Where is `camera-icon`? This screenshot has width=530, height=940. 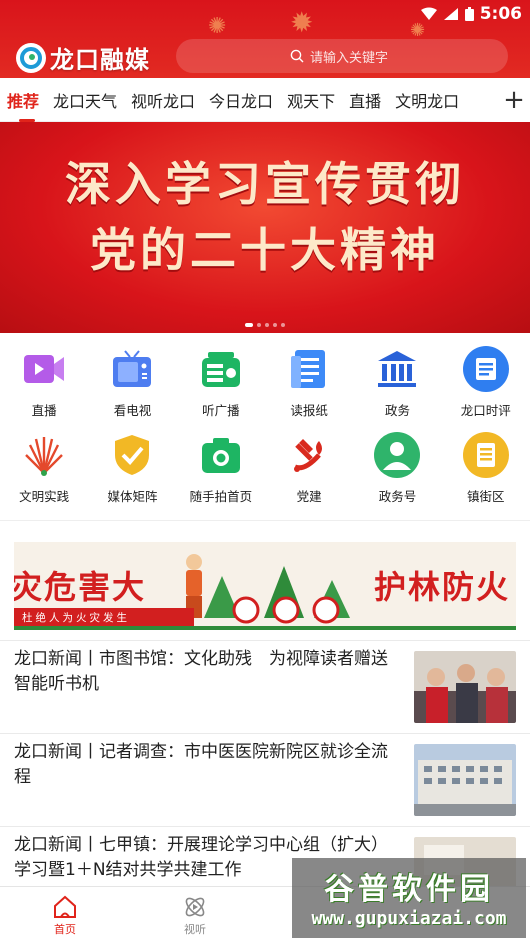 camera-icon is located at coordinates (221, 455).